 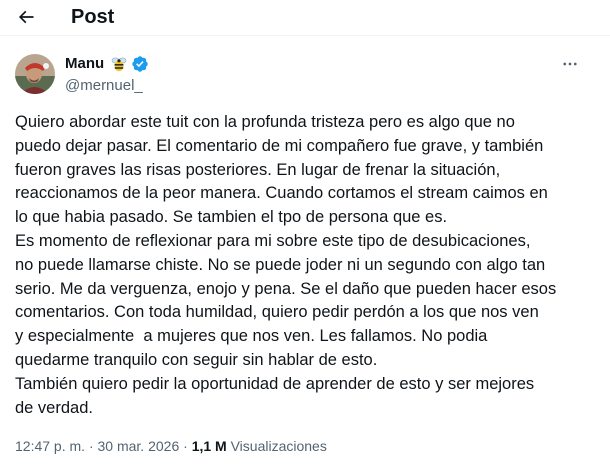 What do you see at coordinates (278, 446) in the screenshot?
I see `views-label: Visualizaciones` at bounding box center [278, 446].